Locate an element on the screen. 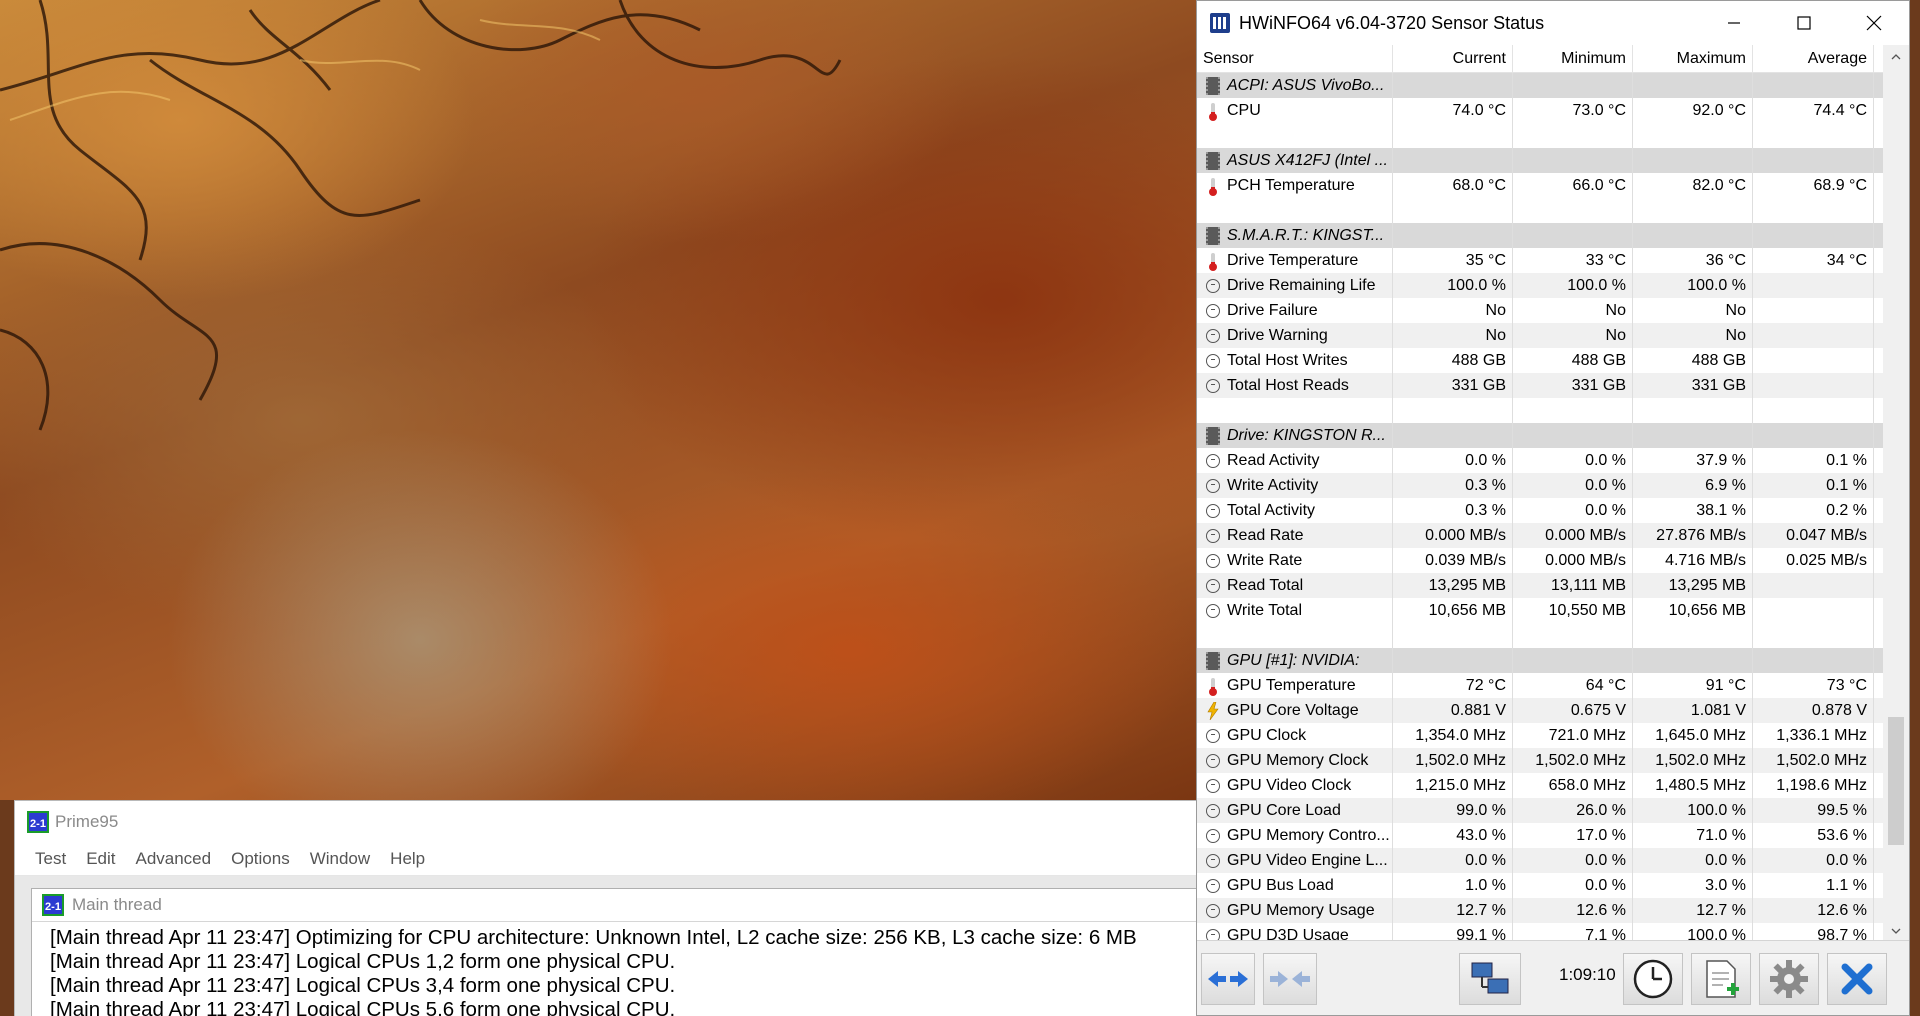 This screenshot has height=1016, width=1920. main-thread-titlebar: 2-1 Main thread is located at coordinates (615, 905).